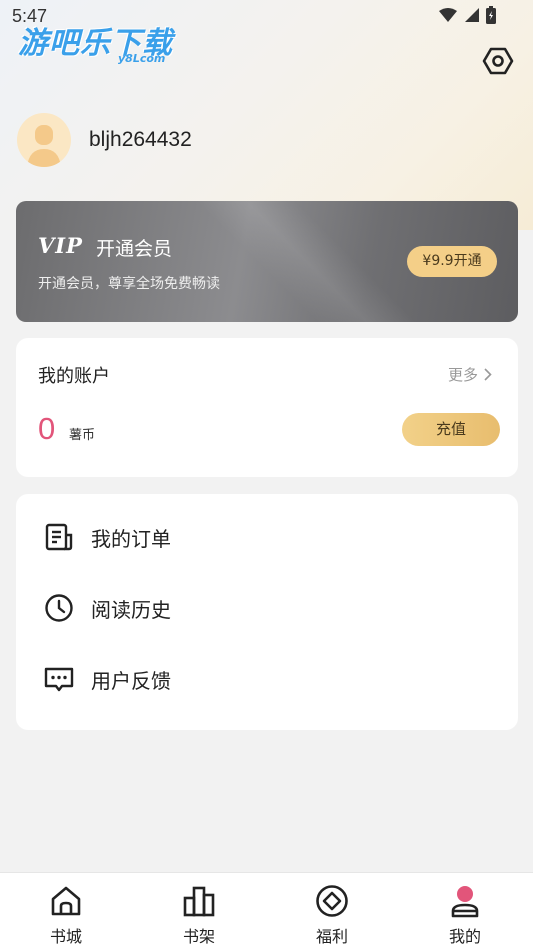 Image resolution: width=533 pixels, height=948 pixels. Describe the element at coordinates (59, 608) in the screenshot. I see `clock-icon` at that location.